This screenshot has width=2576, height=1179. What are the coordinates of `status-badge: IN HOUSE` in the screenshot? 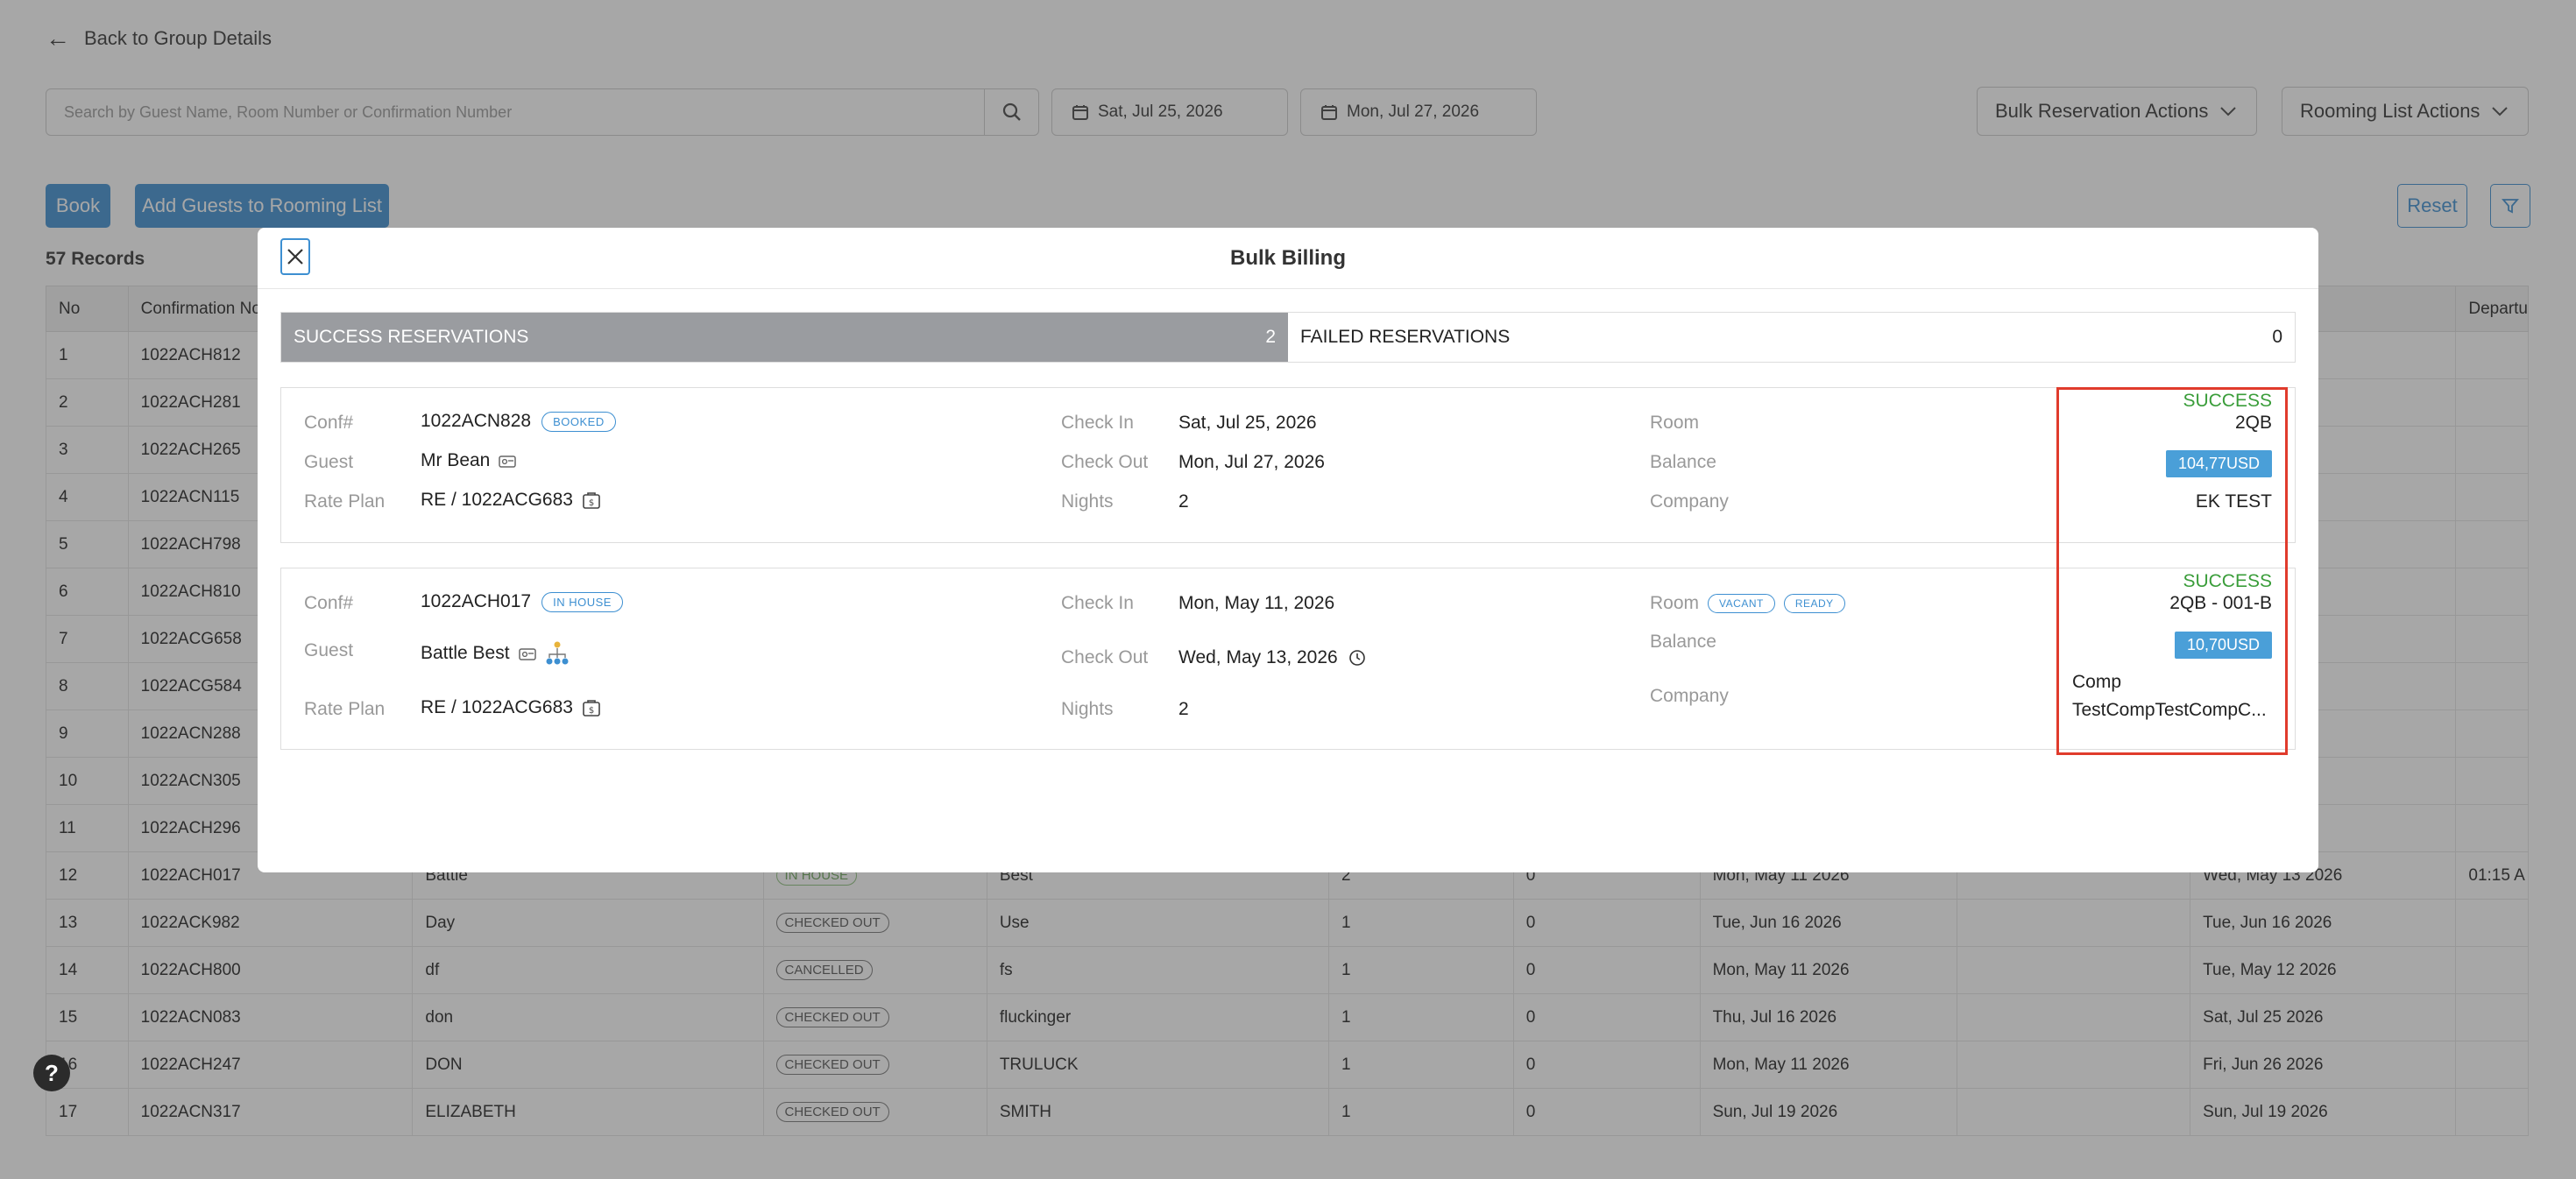 It's located at (582, 601).